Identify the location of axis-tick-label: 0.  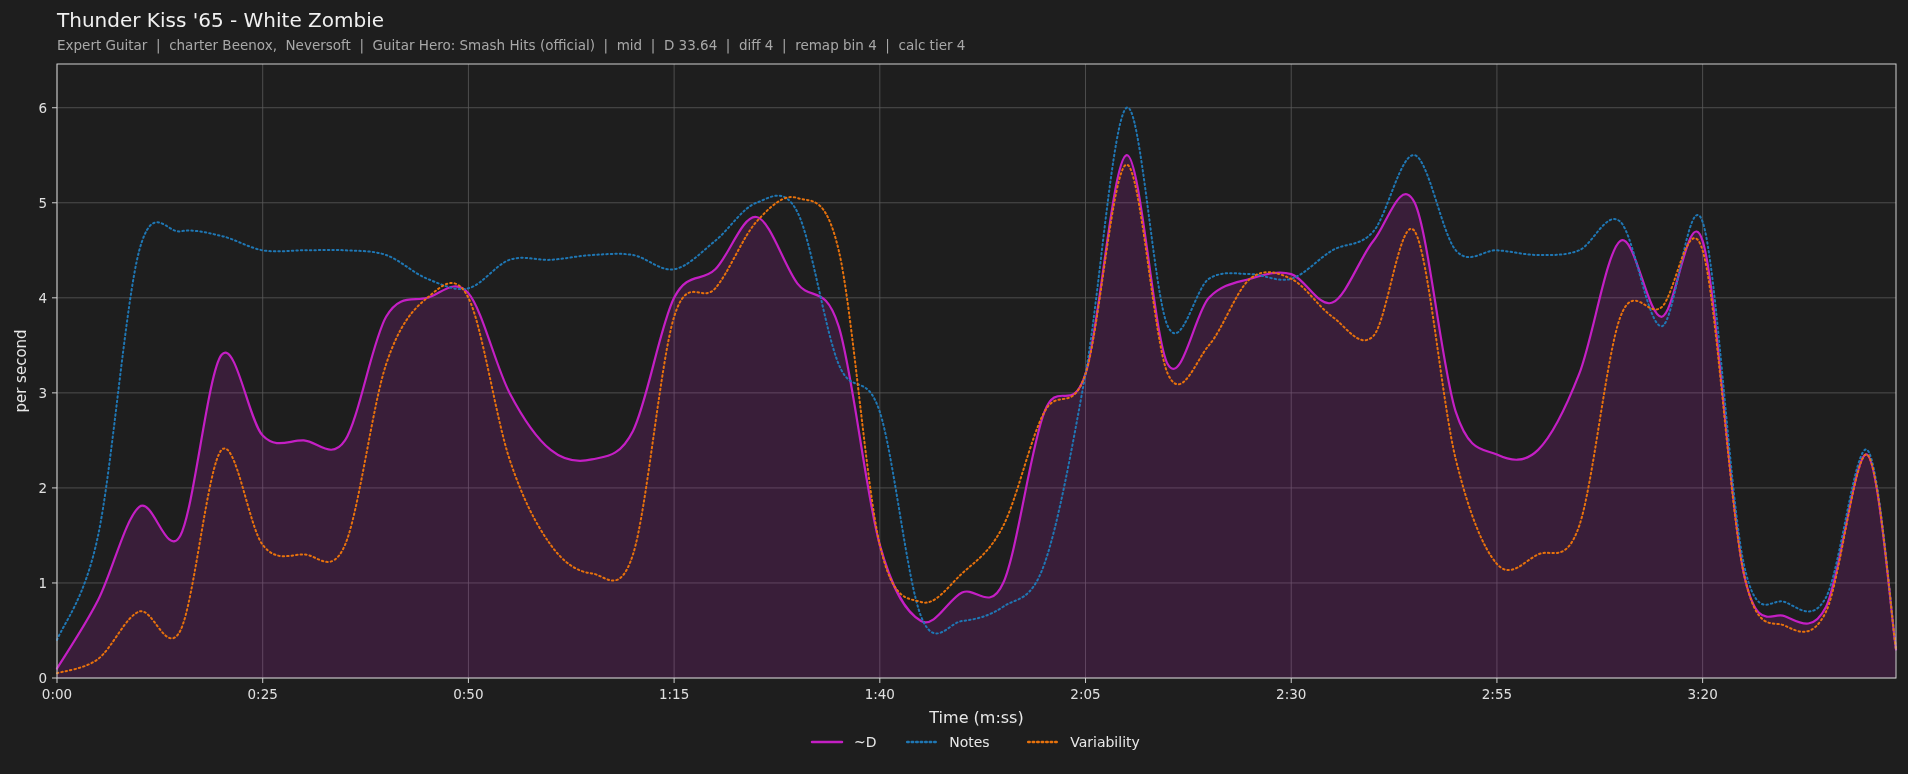
(42, 678).